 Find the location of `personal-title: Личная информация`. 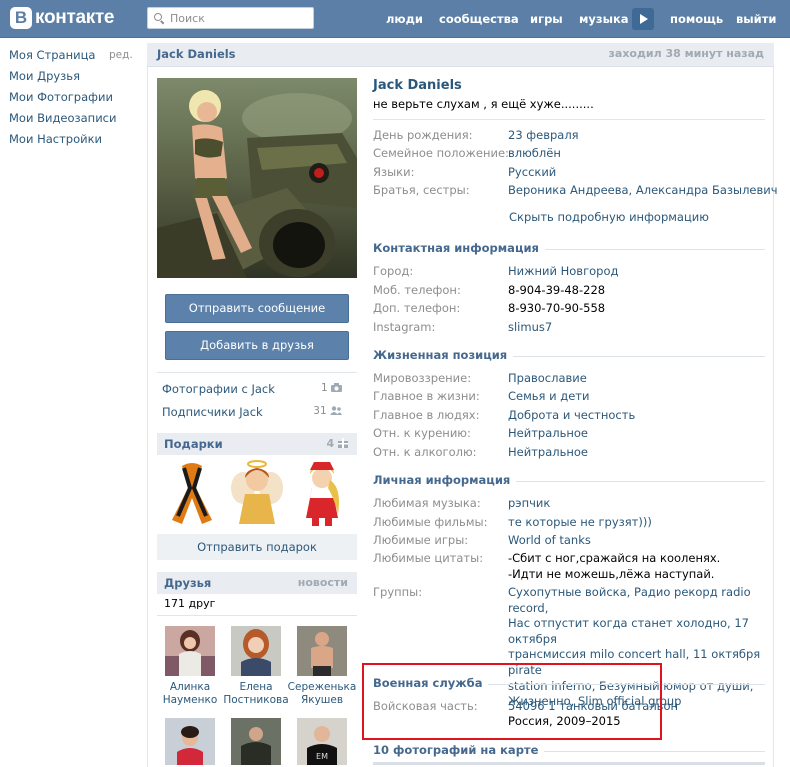

personal-title: Личная информация is located at coordinates (445, 480).